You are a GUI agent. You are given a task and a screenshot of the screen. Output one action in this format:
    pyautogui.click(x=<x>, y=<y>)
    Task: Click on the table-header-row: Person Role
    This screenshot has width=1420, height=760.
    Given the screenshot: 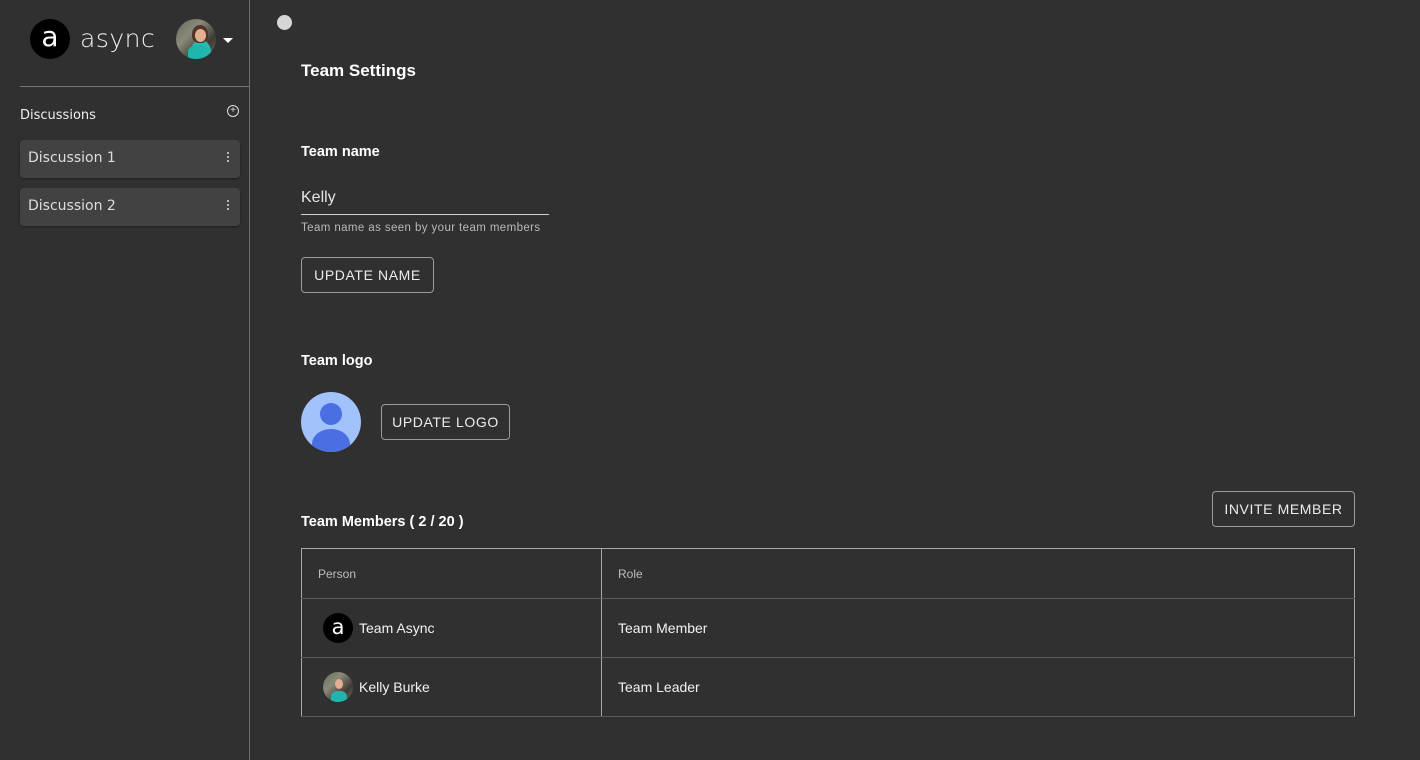 What is the action you would take?
    pyautogui.click(x=828, y=573)
    